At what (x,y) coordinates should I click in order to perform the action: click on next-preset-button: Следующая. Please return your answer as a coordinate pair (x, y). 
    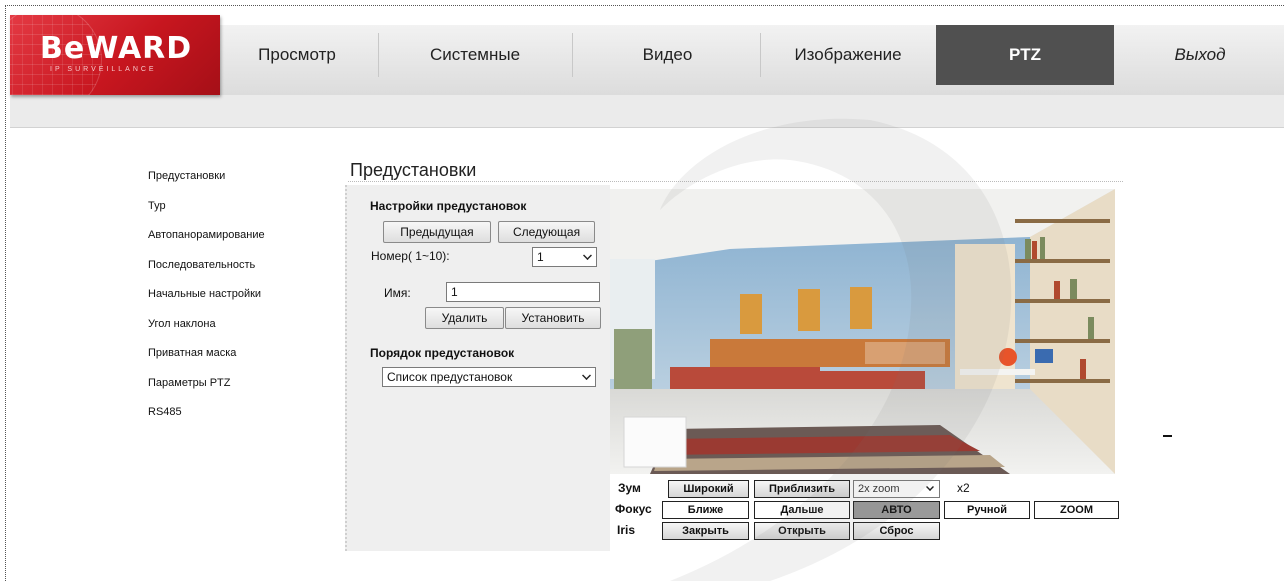
    Looking at the image, I should click on (546, 232).